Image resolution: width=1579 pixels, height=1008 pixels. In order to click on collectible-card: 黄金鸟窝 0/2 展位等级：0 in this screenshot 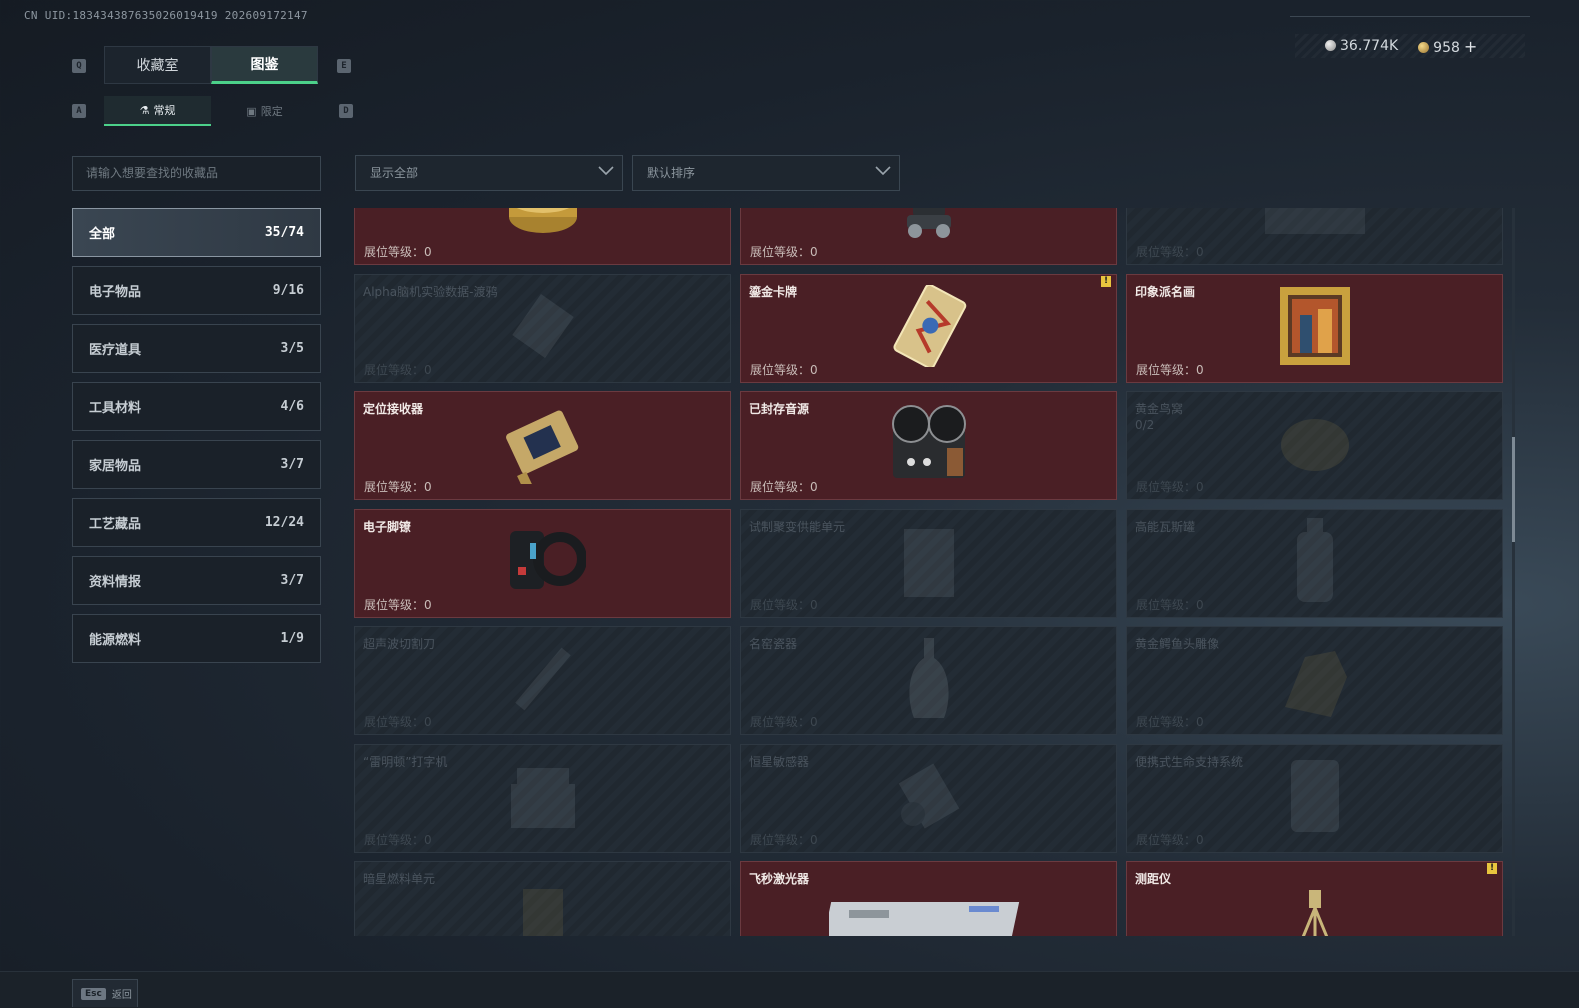, I will do `click(1314, 445)`.